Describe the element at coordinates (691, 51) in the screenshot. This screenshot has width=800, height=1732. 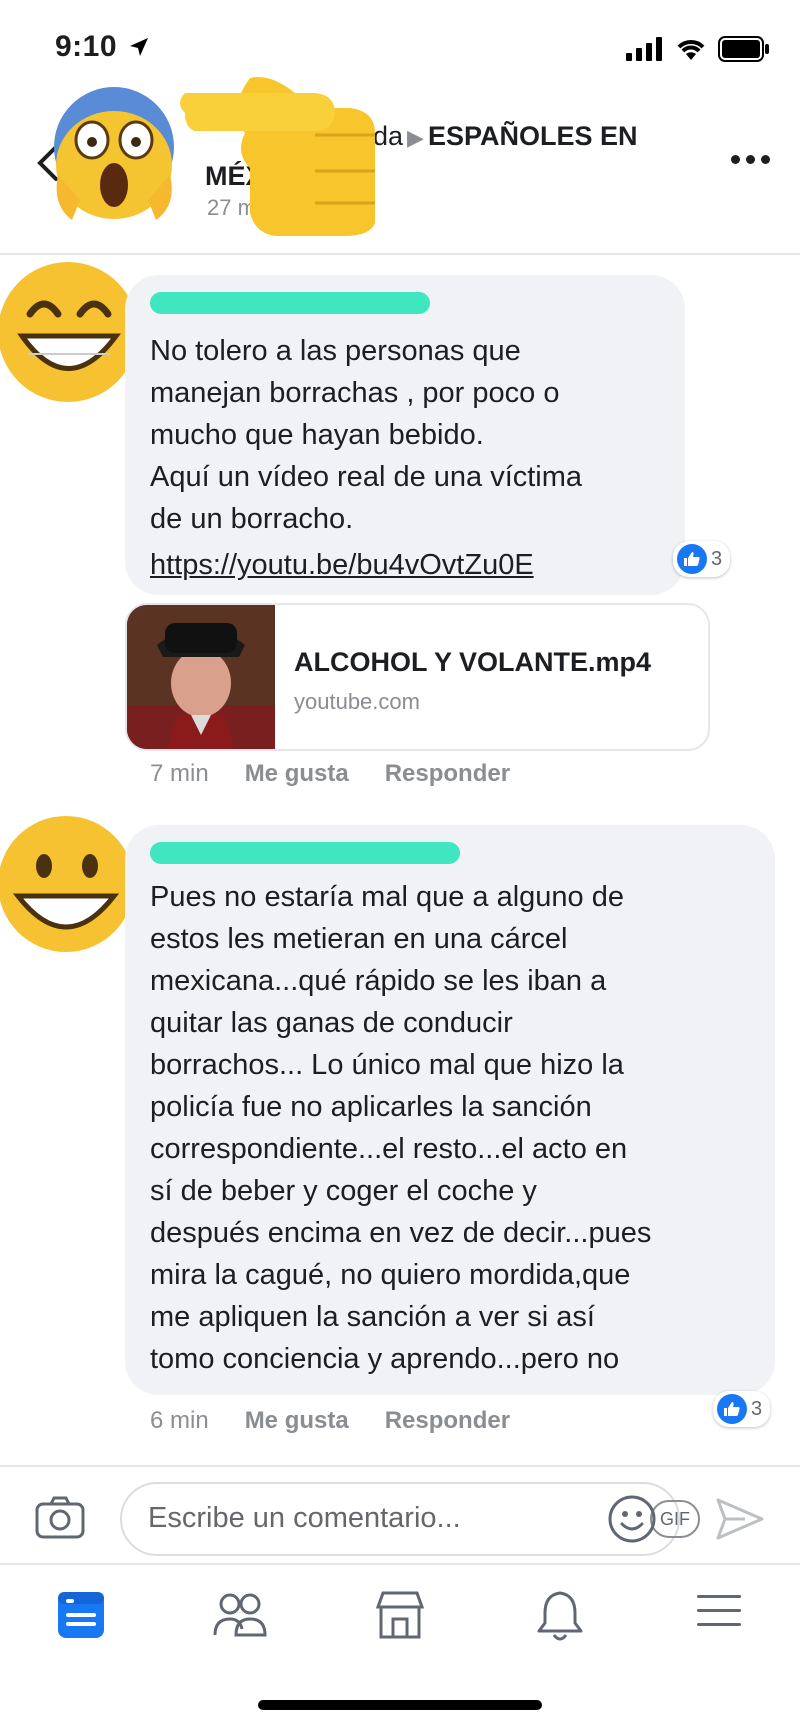
I see `wifi-icon` at that location.